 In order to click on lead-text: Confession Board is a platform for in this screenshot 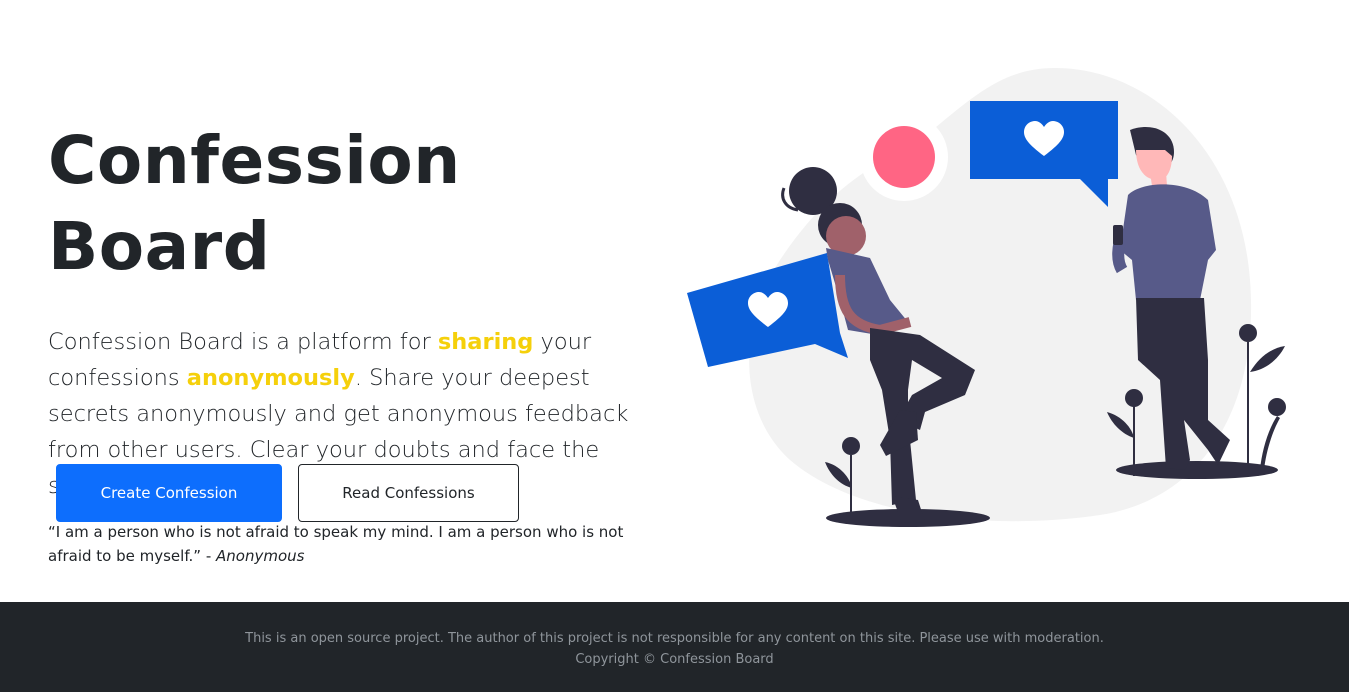, I will do `click(243, 342)`.